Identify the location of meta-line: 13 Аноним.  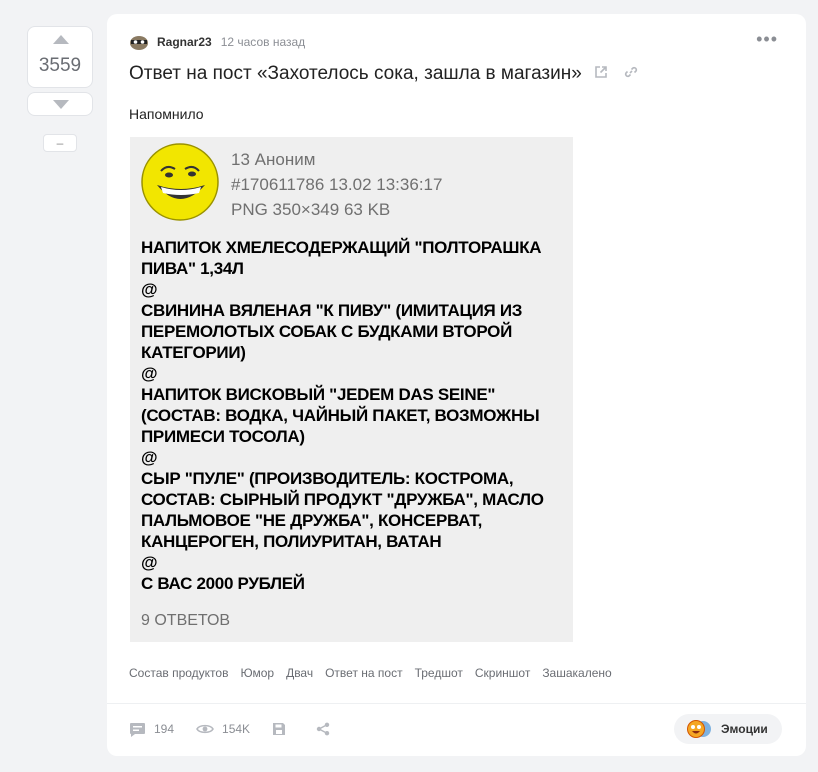
(273, 159).